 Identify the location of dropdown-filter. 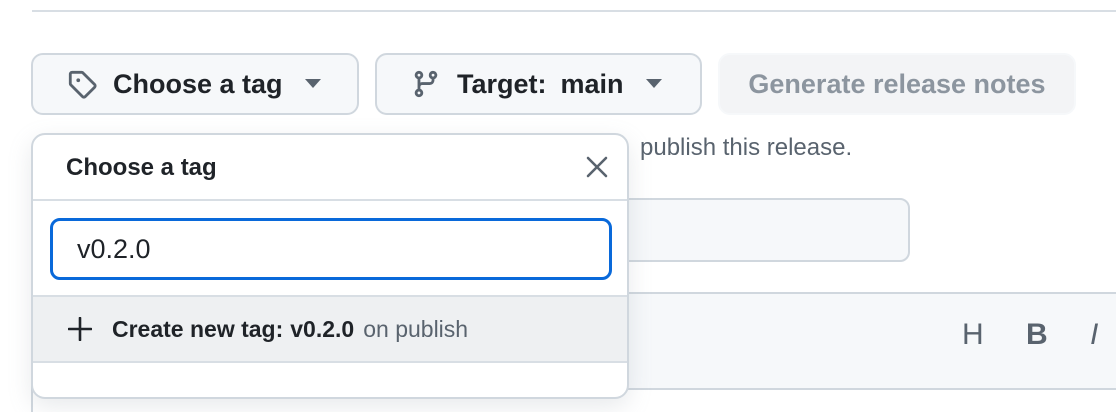
(330, 249).